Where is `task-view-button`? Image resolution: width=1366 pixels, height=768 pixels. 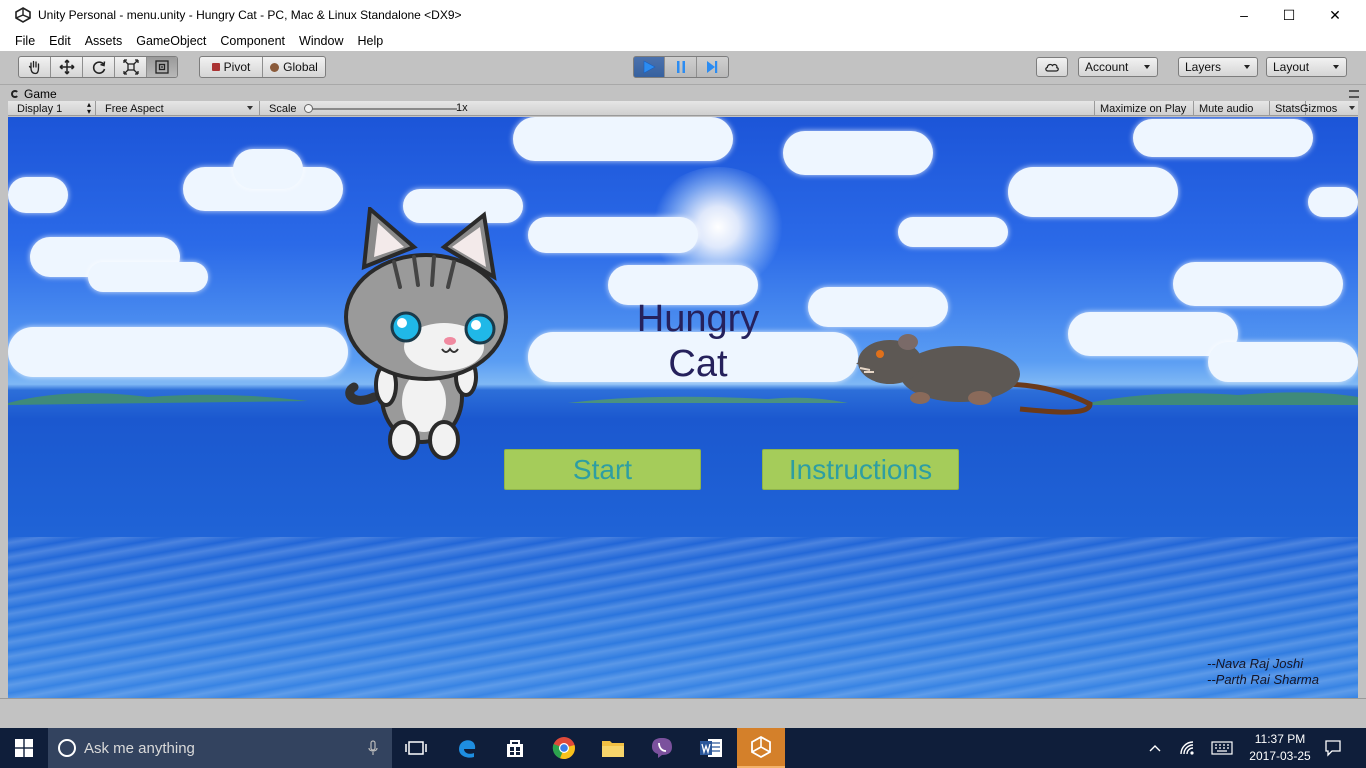
task-view-button is located at coordinates (416, 748).